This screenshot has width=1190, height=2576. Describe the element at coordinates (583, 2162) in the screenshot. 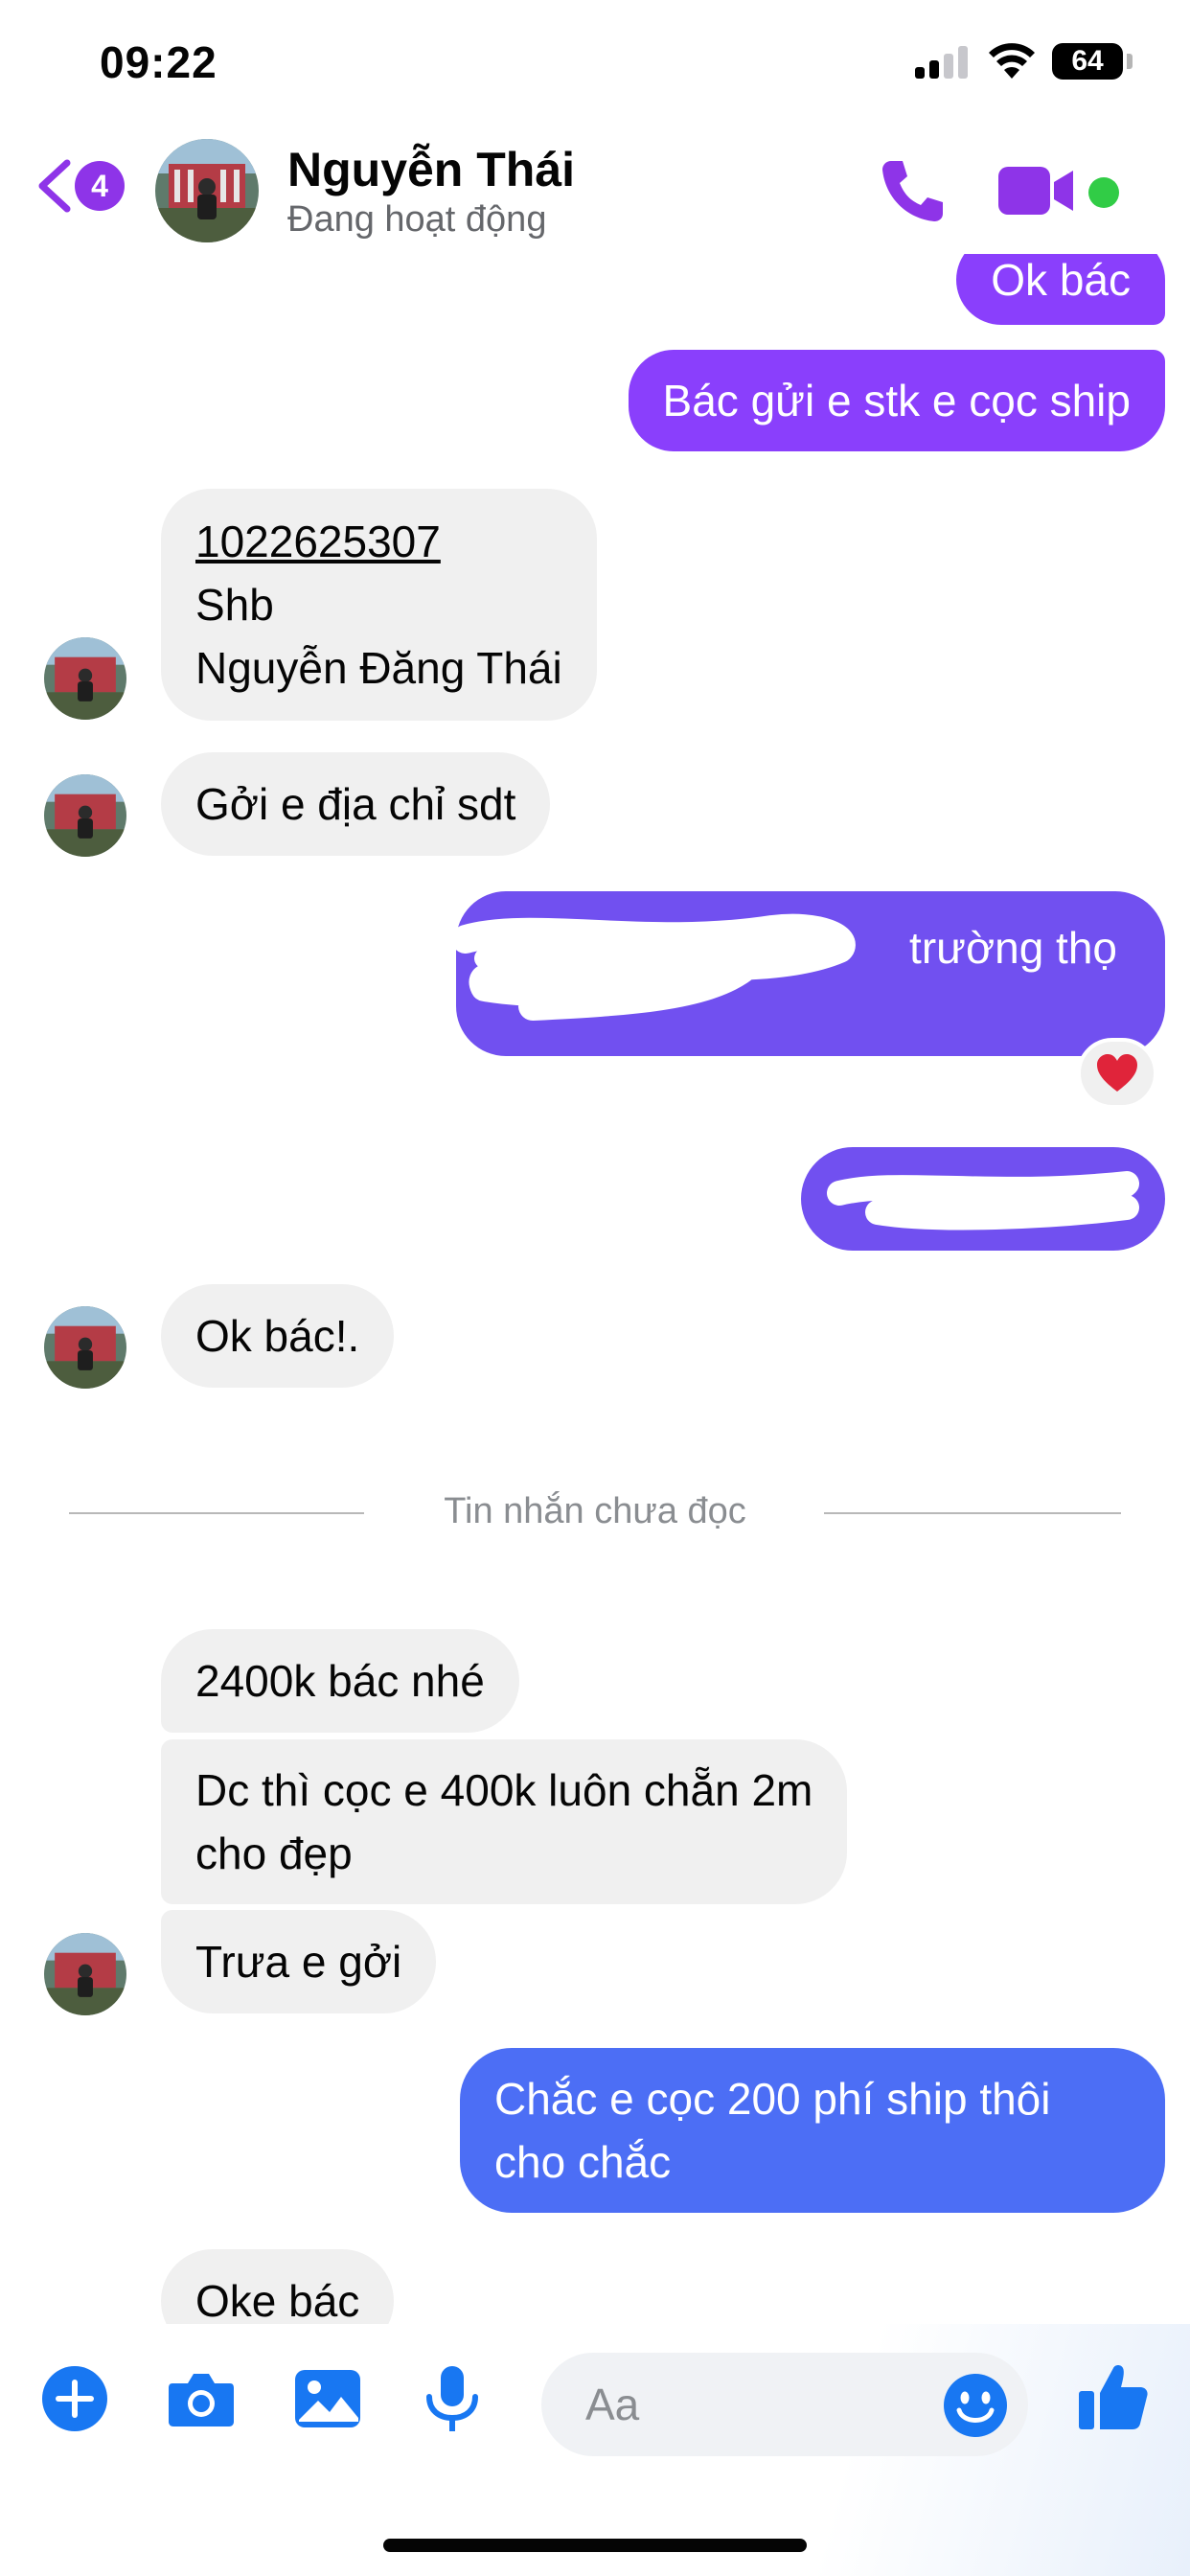

I see `message-text: cho chắc` at that location.